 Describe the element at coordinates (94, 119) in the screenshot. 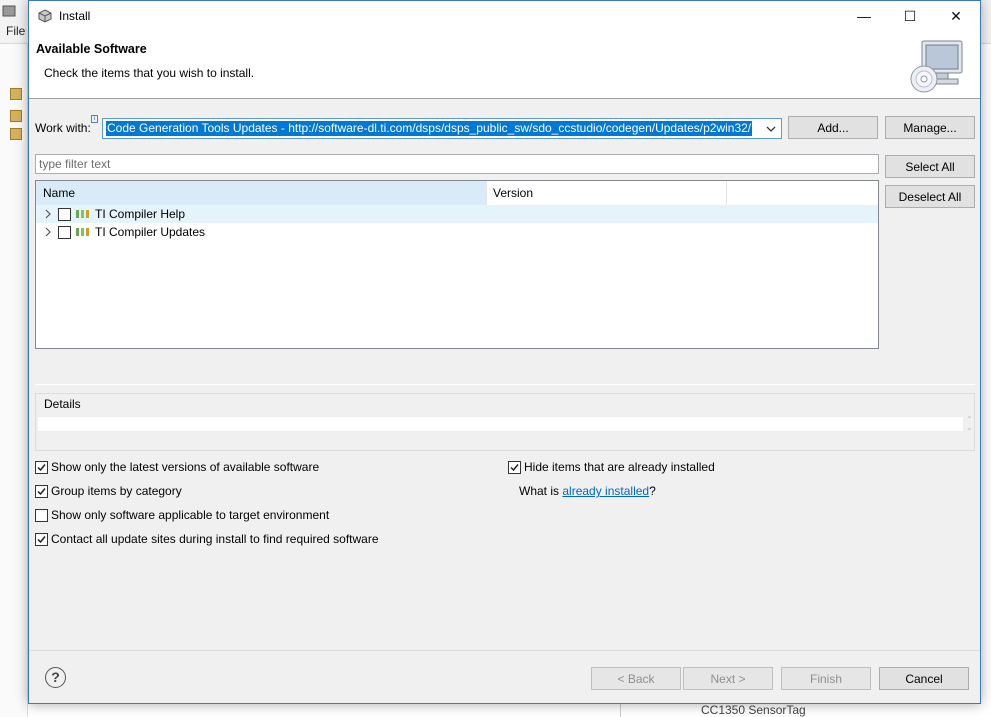

I see `info-icon: i` at that location.